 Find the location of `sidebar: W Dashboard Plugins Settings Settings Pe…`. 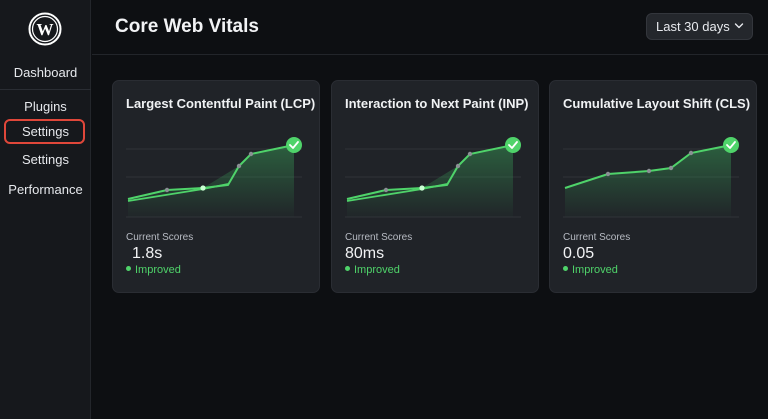

sidebar: W Dashboard Plugins Settings Settings Pe… is located at coordinates (45, 209).